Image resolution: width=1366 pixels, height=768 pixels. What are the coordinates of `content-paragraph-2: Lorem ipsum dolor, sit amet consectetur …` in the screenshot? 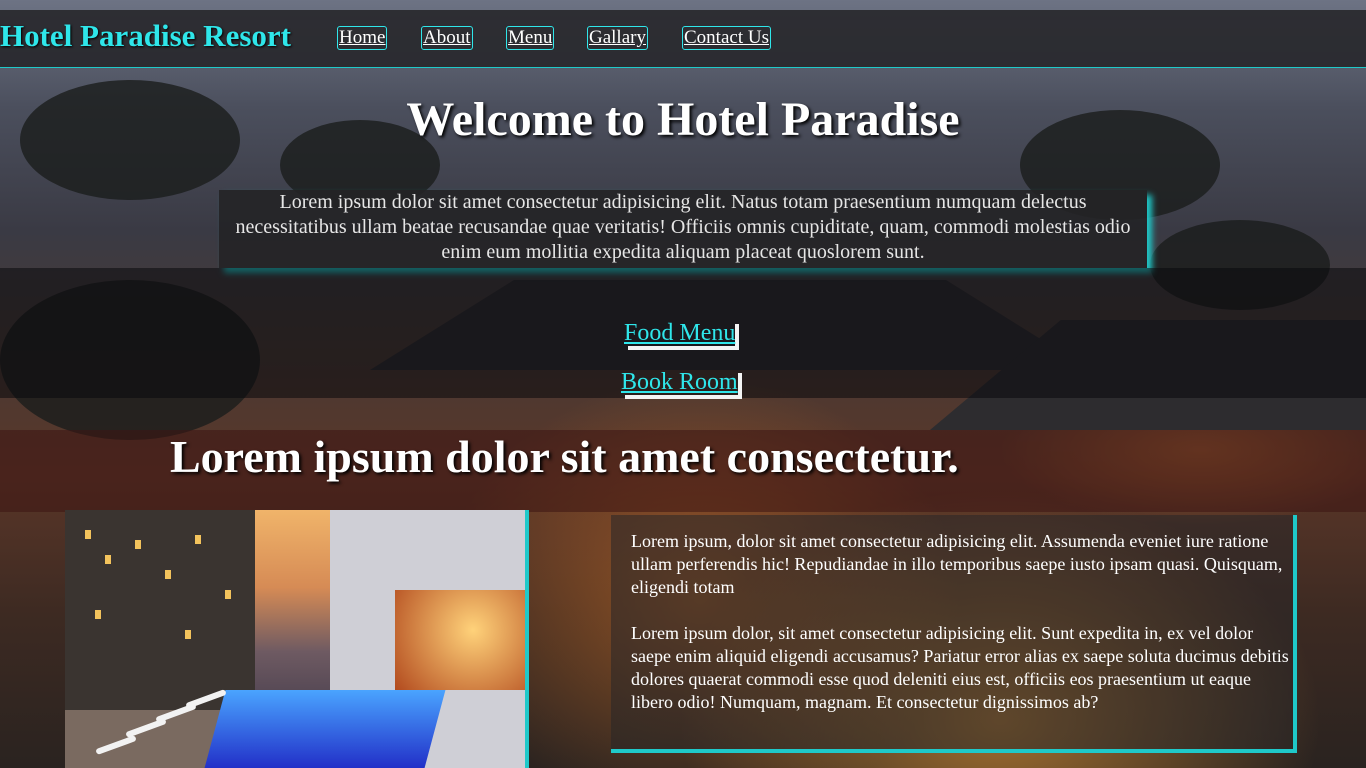 It's located at (960, 667).